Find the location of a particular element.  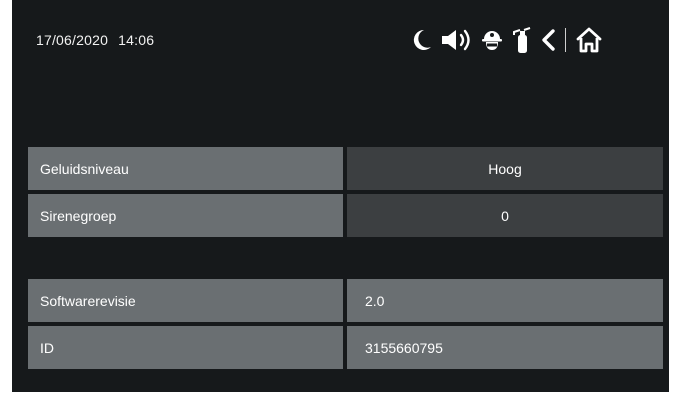

software-revision-label: Softwarerevisie is located at coordinates (185, 300).